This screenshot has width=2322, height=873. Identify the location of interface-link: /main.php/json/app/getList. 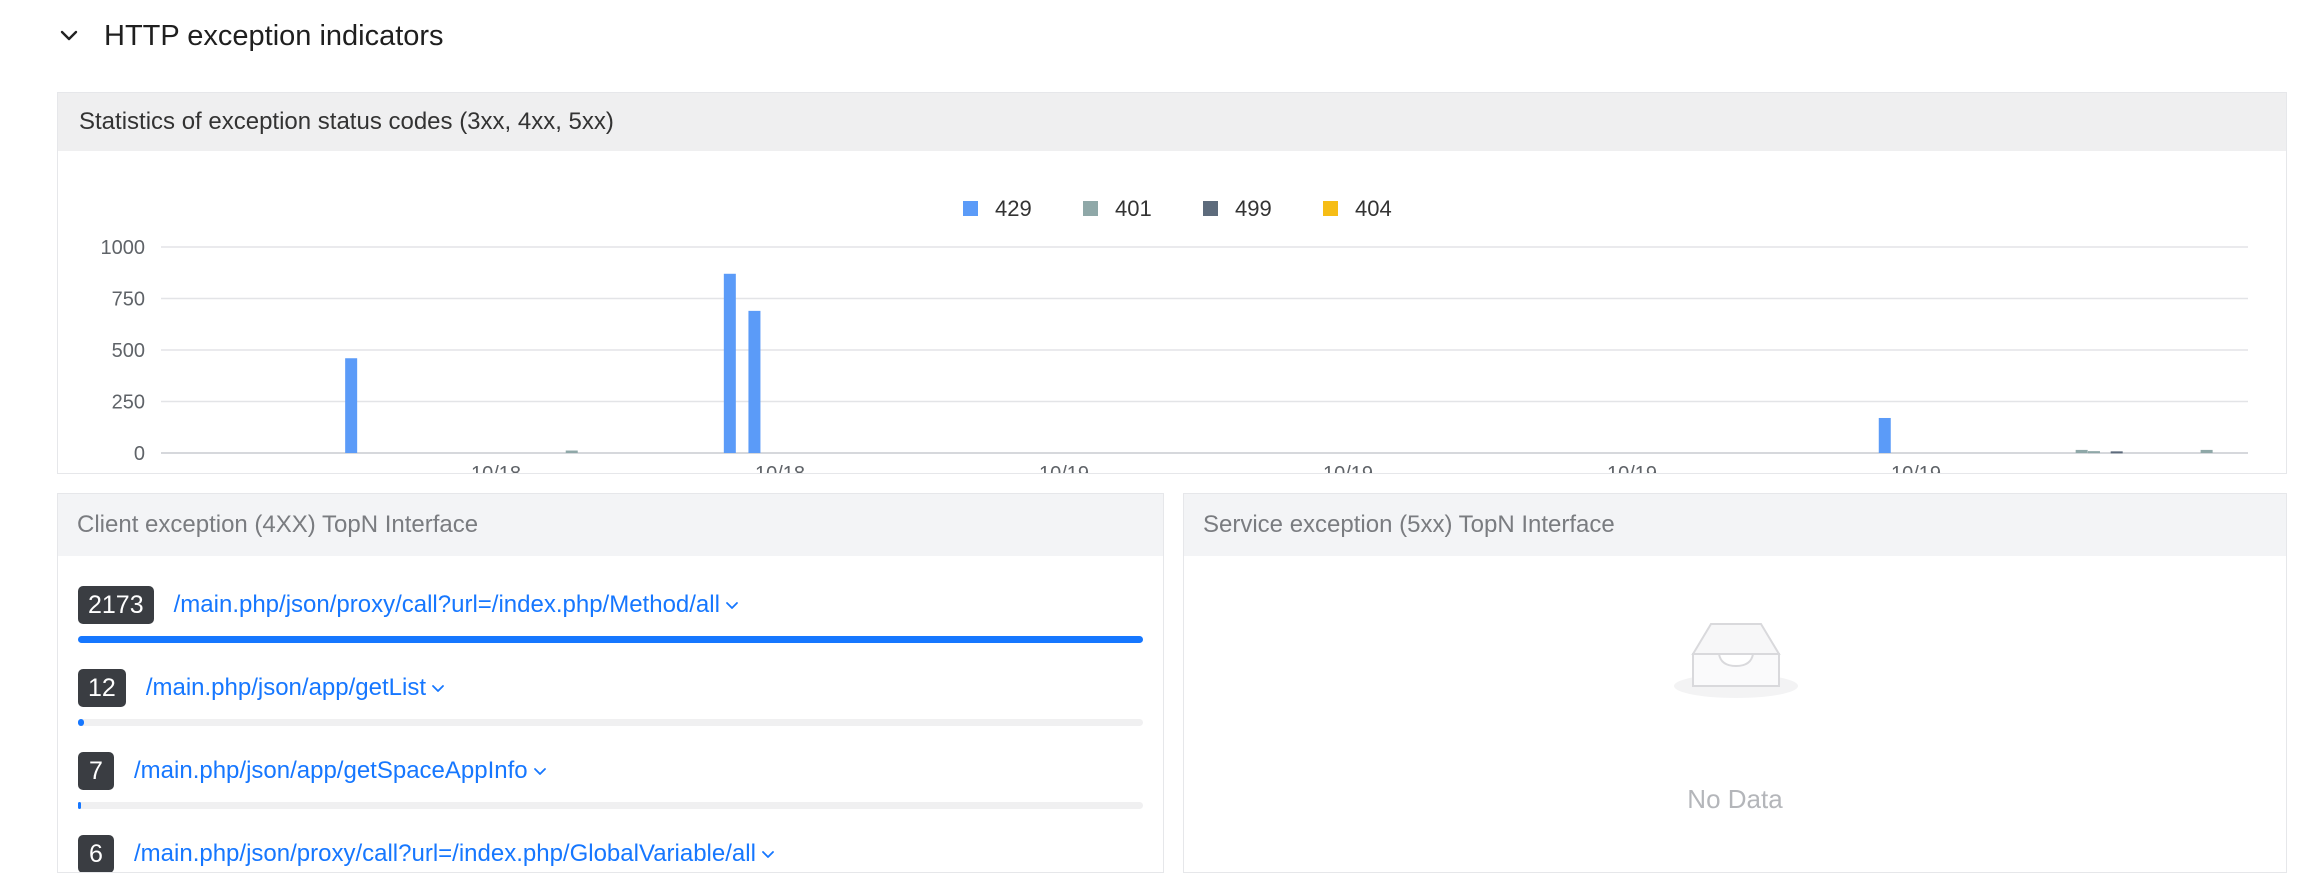
(296, 688).